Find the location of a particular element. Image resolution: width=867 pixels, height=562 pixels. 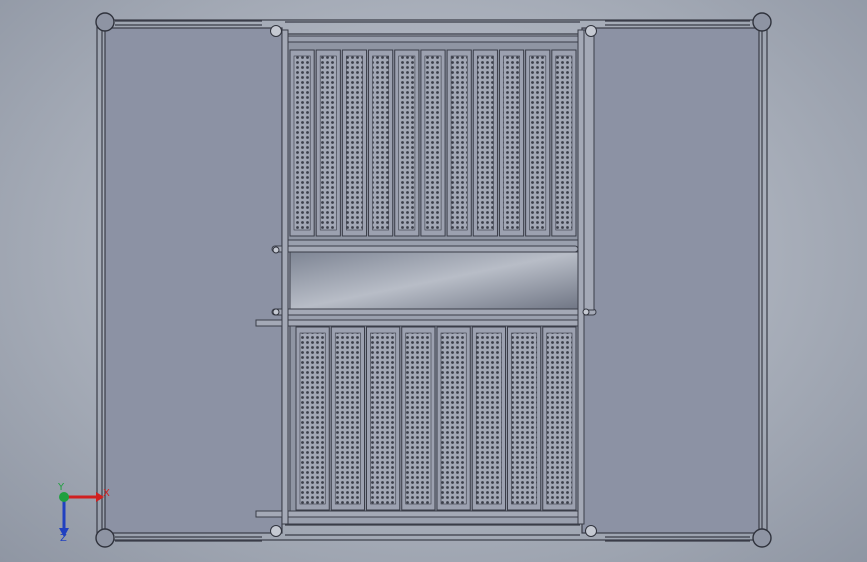

top-bay-grilles is located at coordinates (433, 143).